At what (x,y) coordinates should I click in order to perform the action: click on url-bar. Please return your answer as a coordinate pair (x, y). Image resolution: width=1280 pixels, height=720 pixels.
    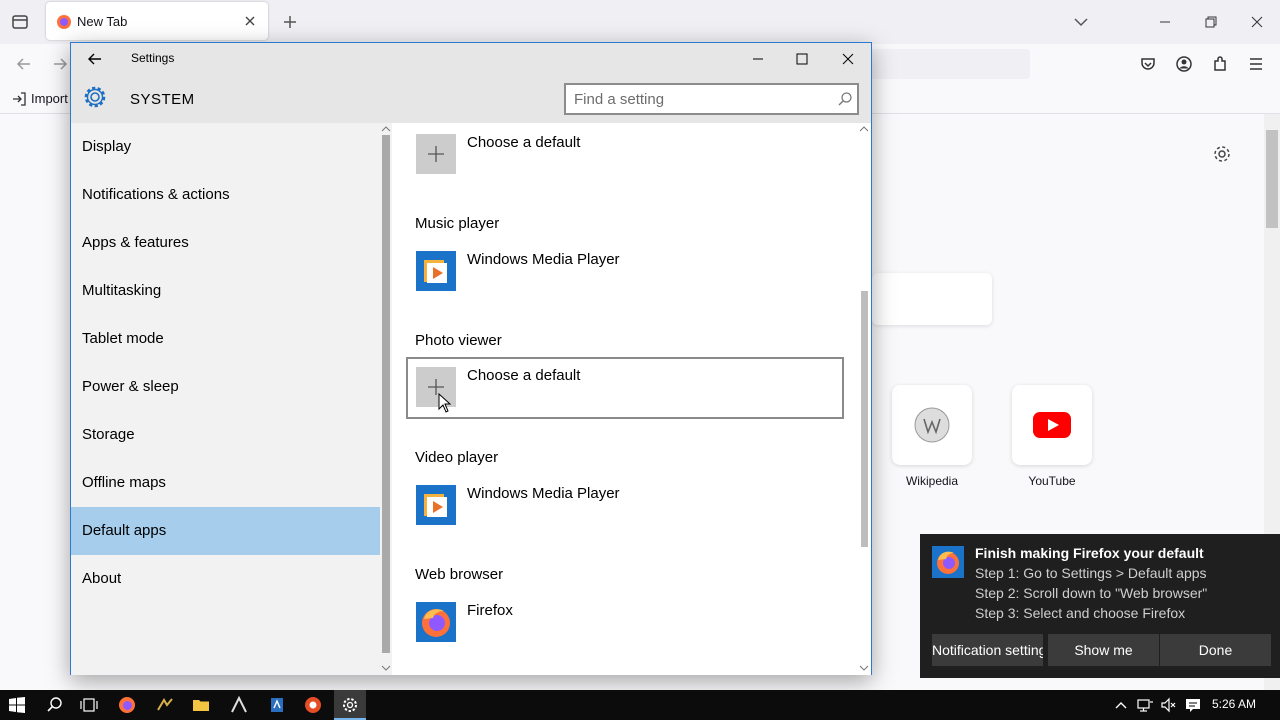
    Looking at the image, I should click on (950, 64).